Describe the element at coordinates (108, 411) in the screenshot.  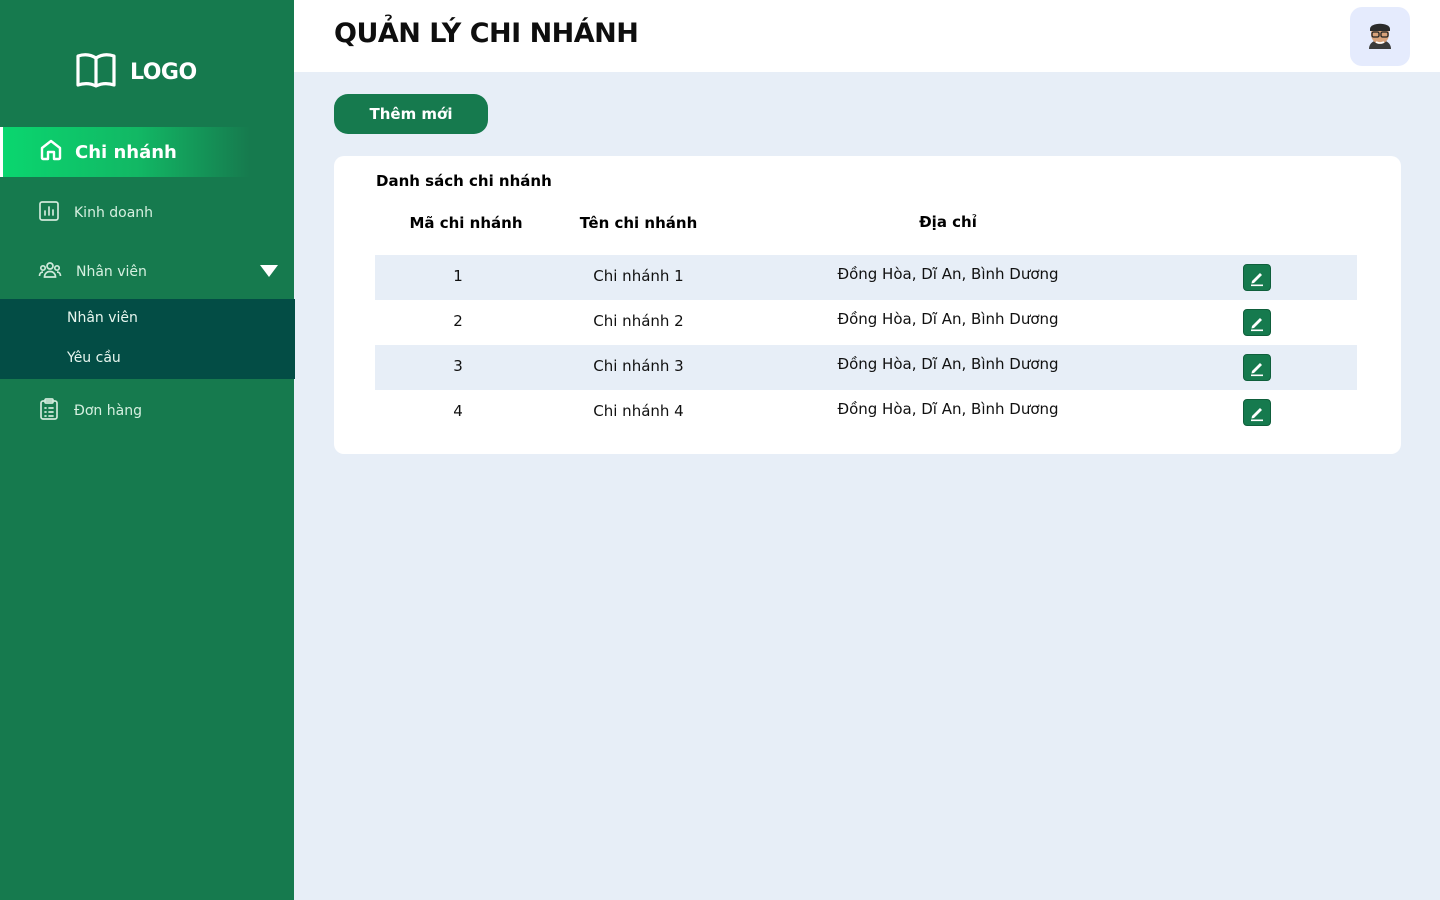
I see `sidebar-item-label: Đơn hàng` at that location.